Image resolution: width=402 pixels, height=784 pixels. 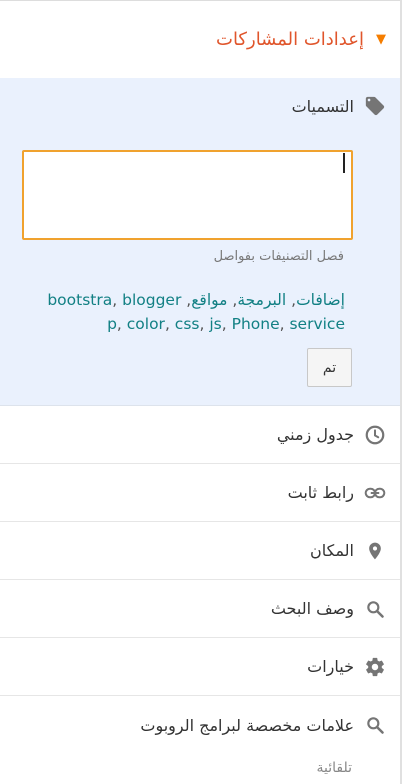 What do you see at coordinates (187, 324) in the screenshot?
I see `label-suggestion: css` at bounding box center [187, 324].